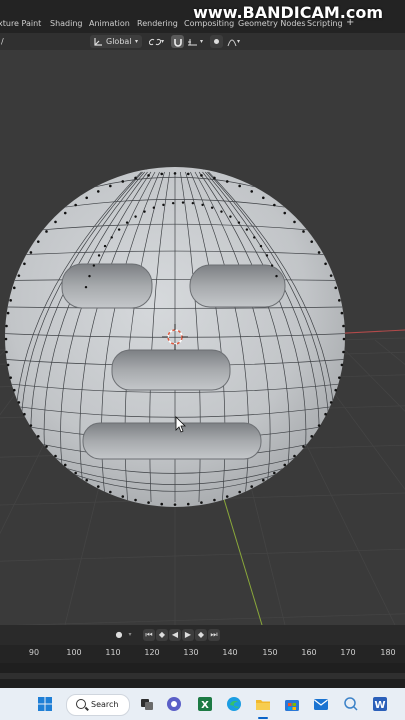 This screenshot has width=405, height=720. I want to click on dot-icon, so click(216, 41).